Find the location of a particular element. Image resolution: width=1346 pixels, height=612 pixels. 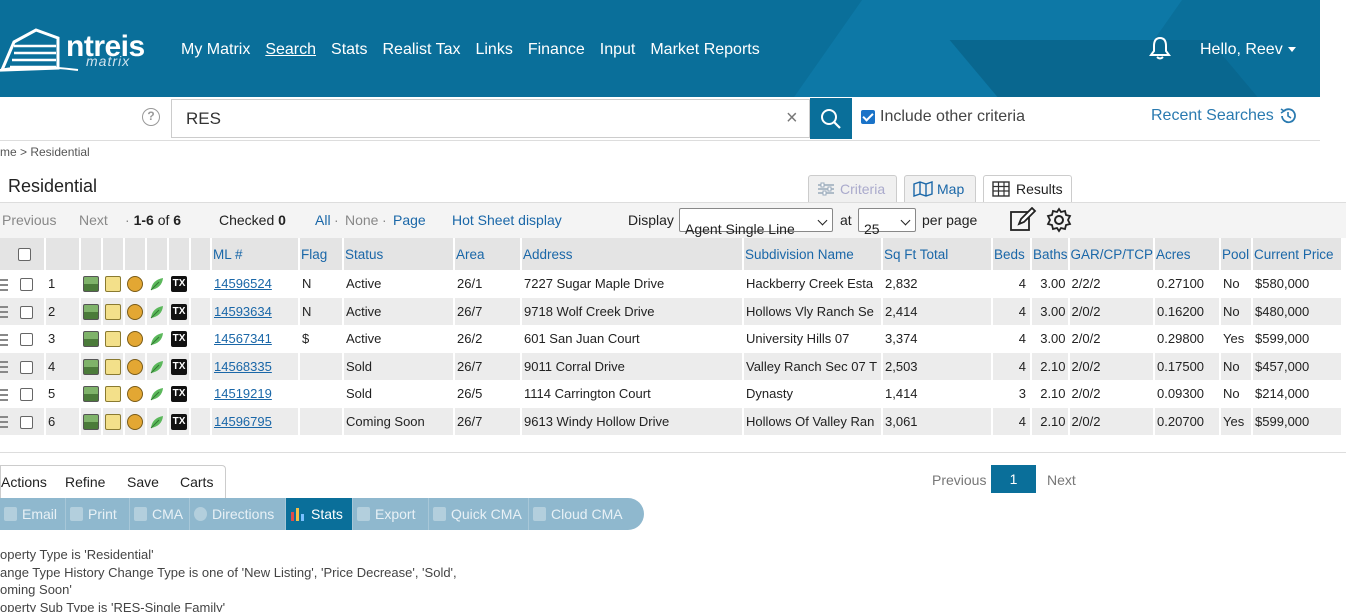

ml-number-link: 14567341 is located at coordinates (243, 338).